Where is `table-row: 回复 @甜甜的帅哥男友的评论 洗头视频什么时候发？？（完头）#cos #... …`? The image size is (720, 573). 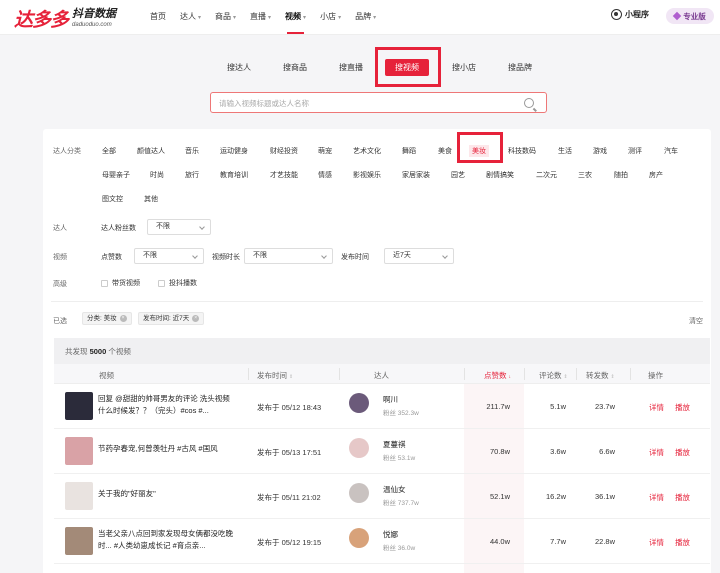 table-row: 回复 @甜甜的帅哥男友的评论 洗头视频什么时候发？？（完头）#cos #... … is located at coordinates (382, 406).